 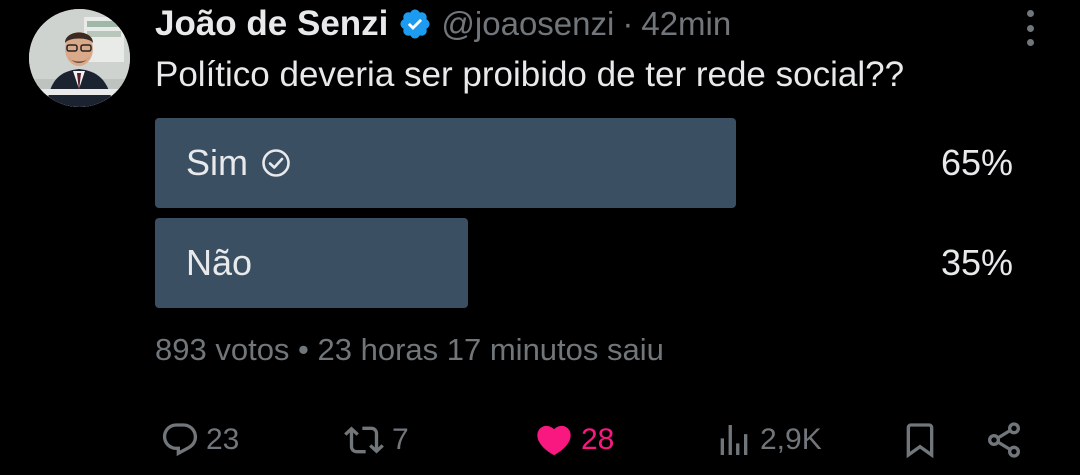 I want to click on bookmark-icon, so click(x=920, y=440).